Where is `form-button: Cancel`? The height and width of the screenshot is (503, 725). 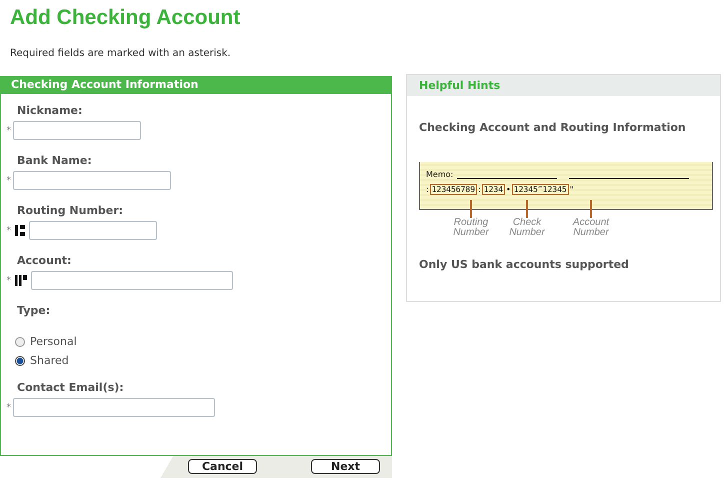 form-button: Cancel is located at coordinates (222, 466).